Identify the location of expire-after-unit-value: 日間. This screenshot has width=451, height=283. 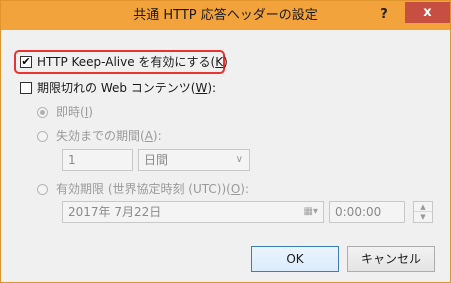
(156, 160).